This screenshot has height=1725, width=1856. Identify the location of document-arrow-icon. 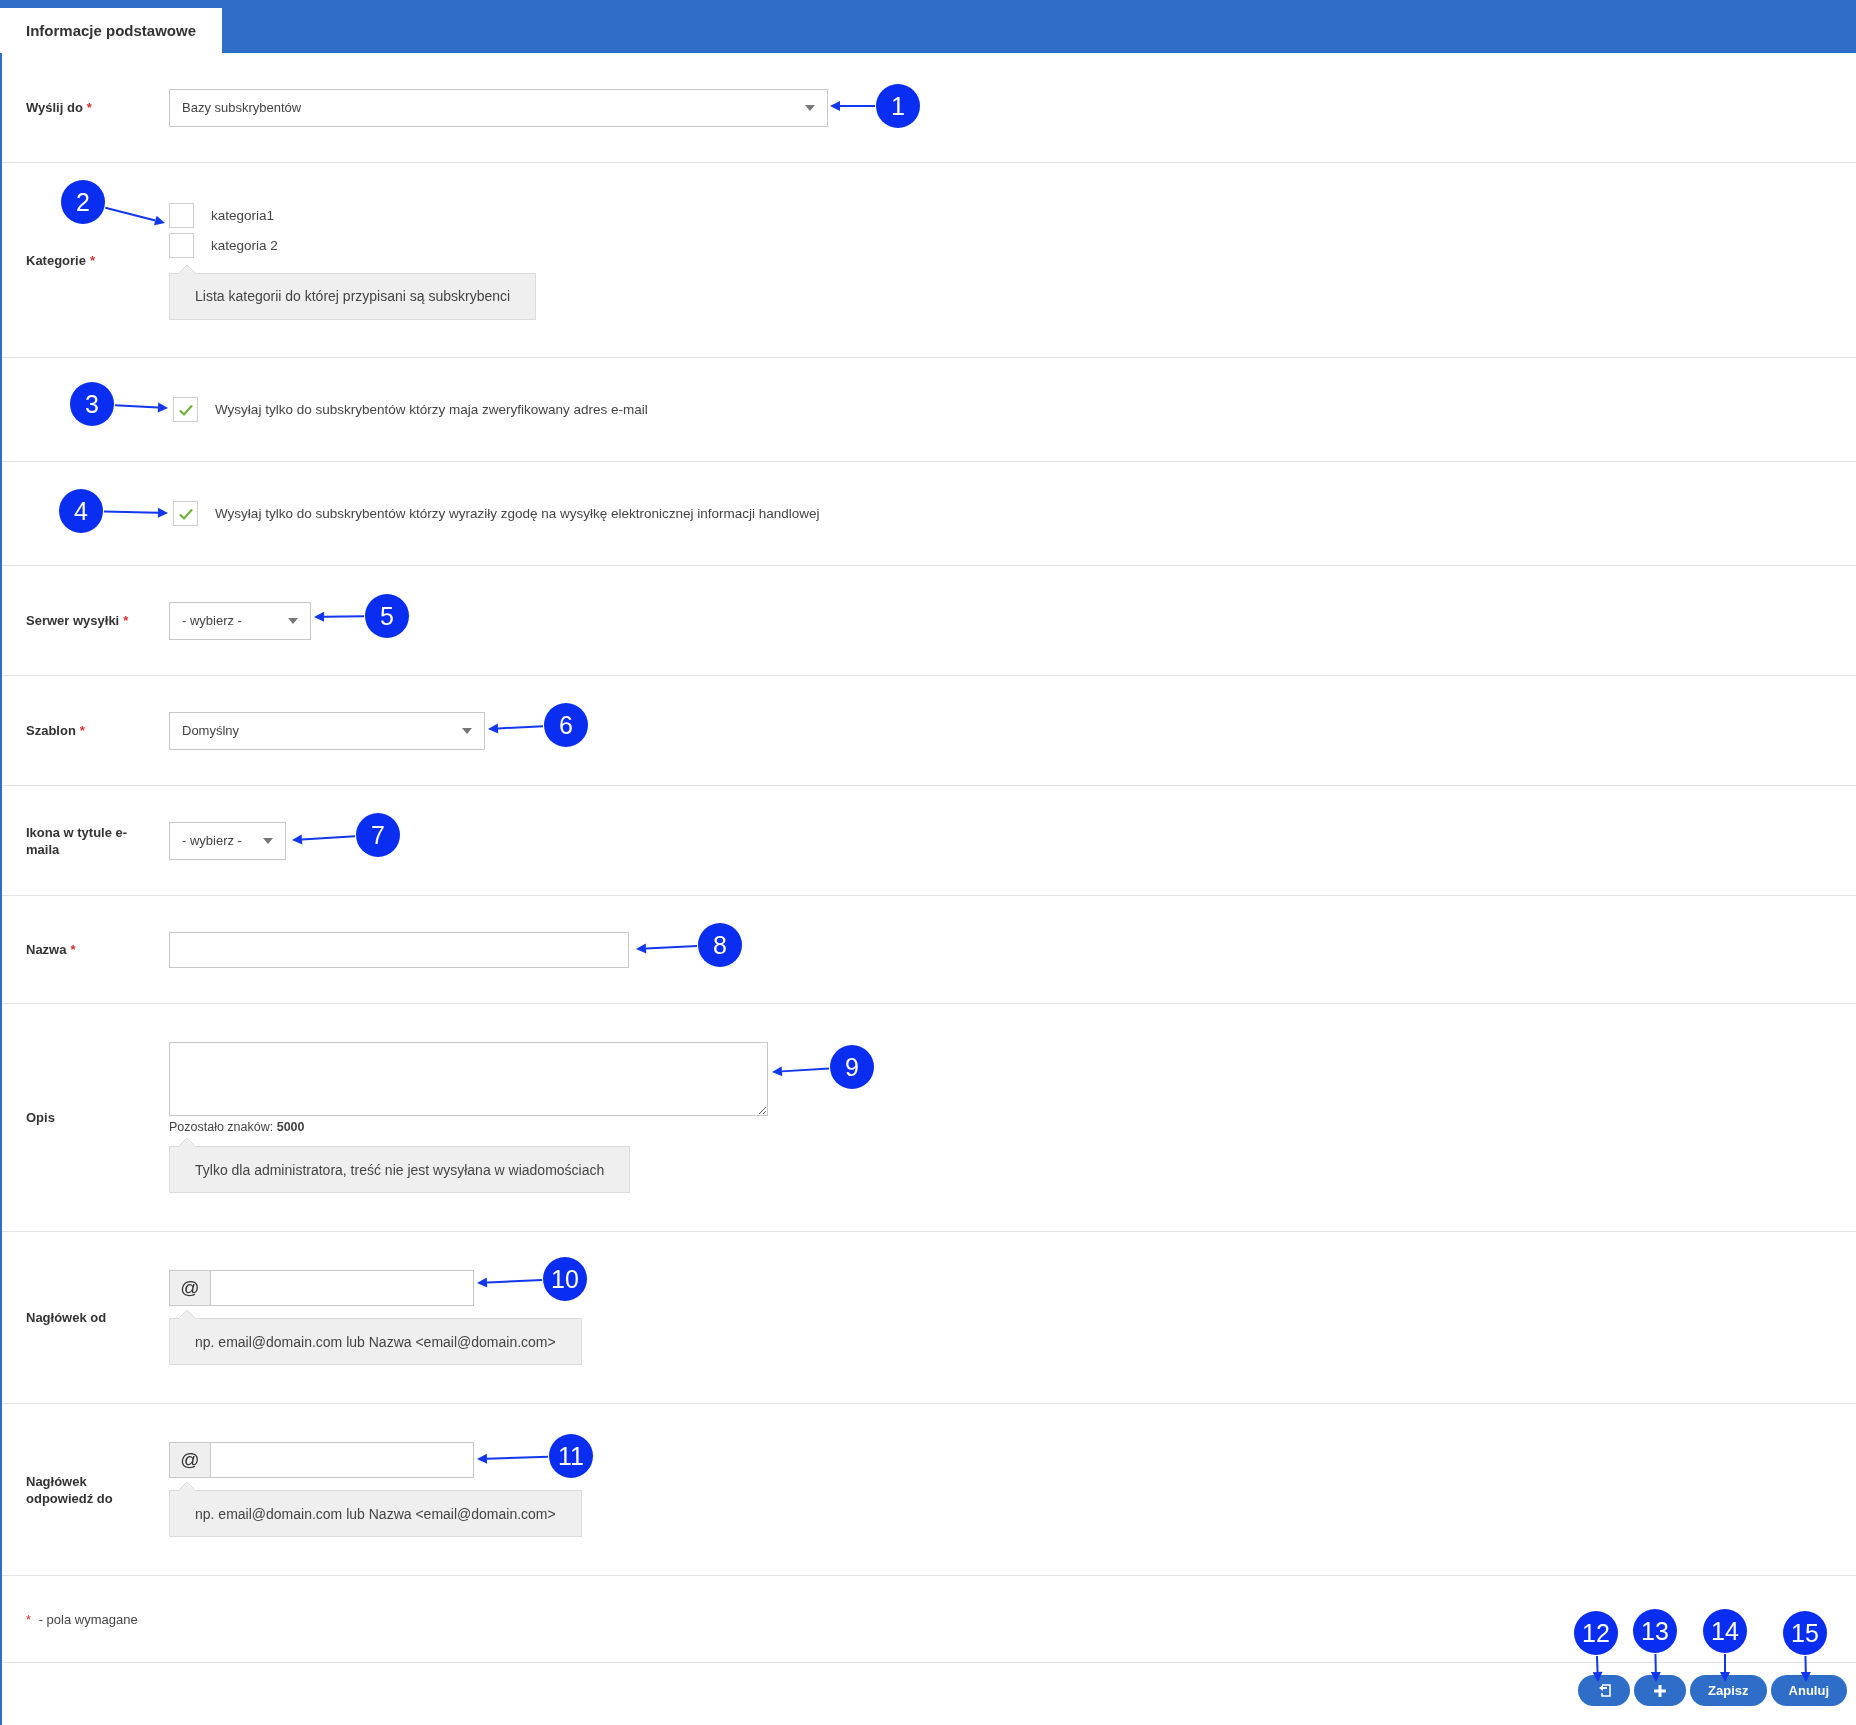
(1604, 1690).